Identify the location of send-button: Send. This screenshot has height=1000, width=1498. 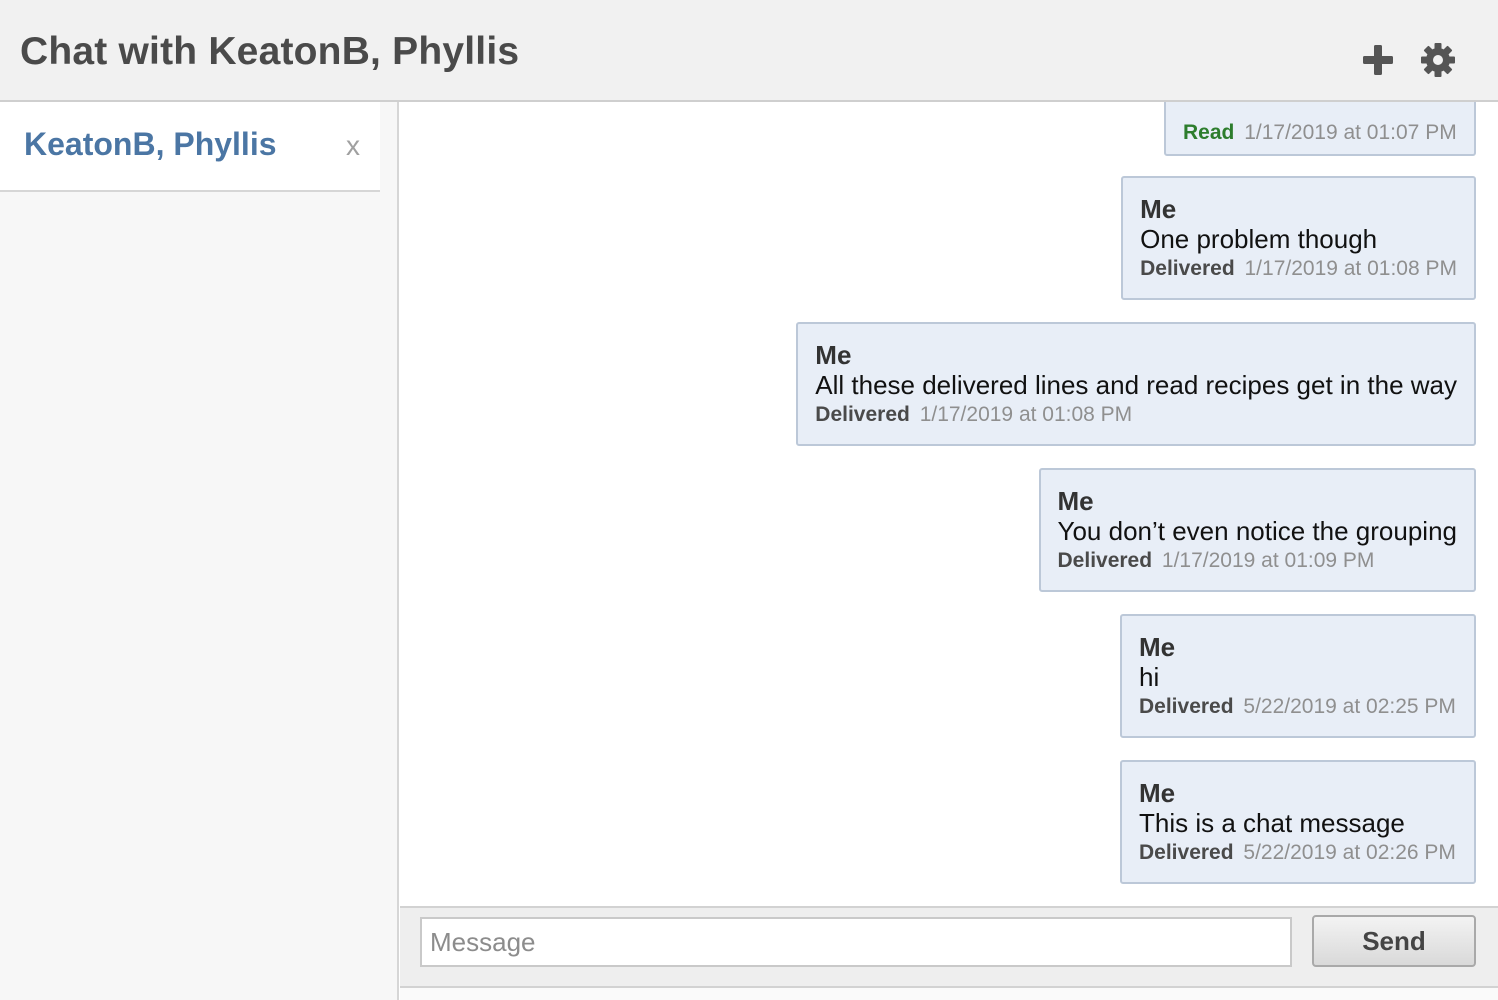
(1394, 941).